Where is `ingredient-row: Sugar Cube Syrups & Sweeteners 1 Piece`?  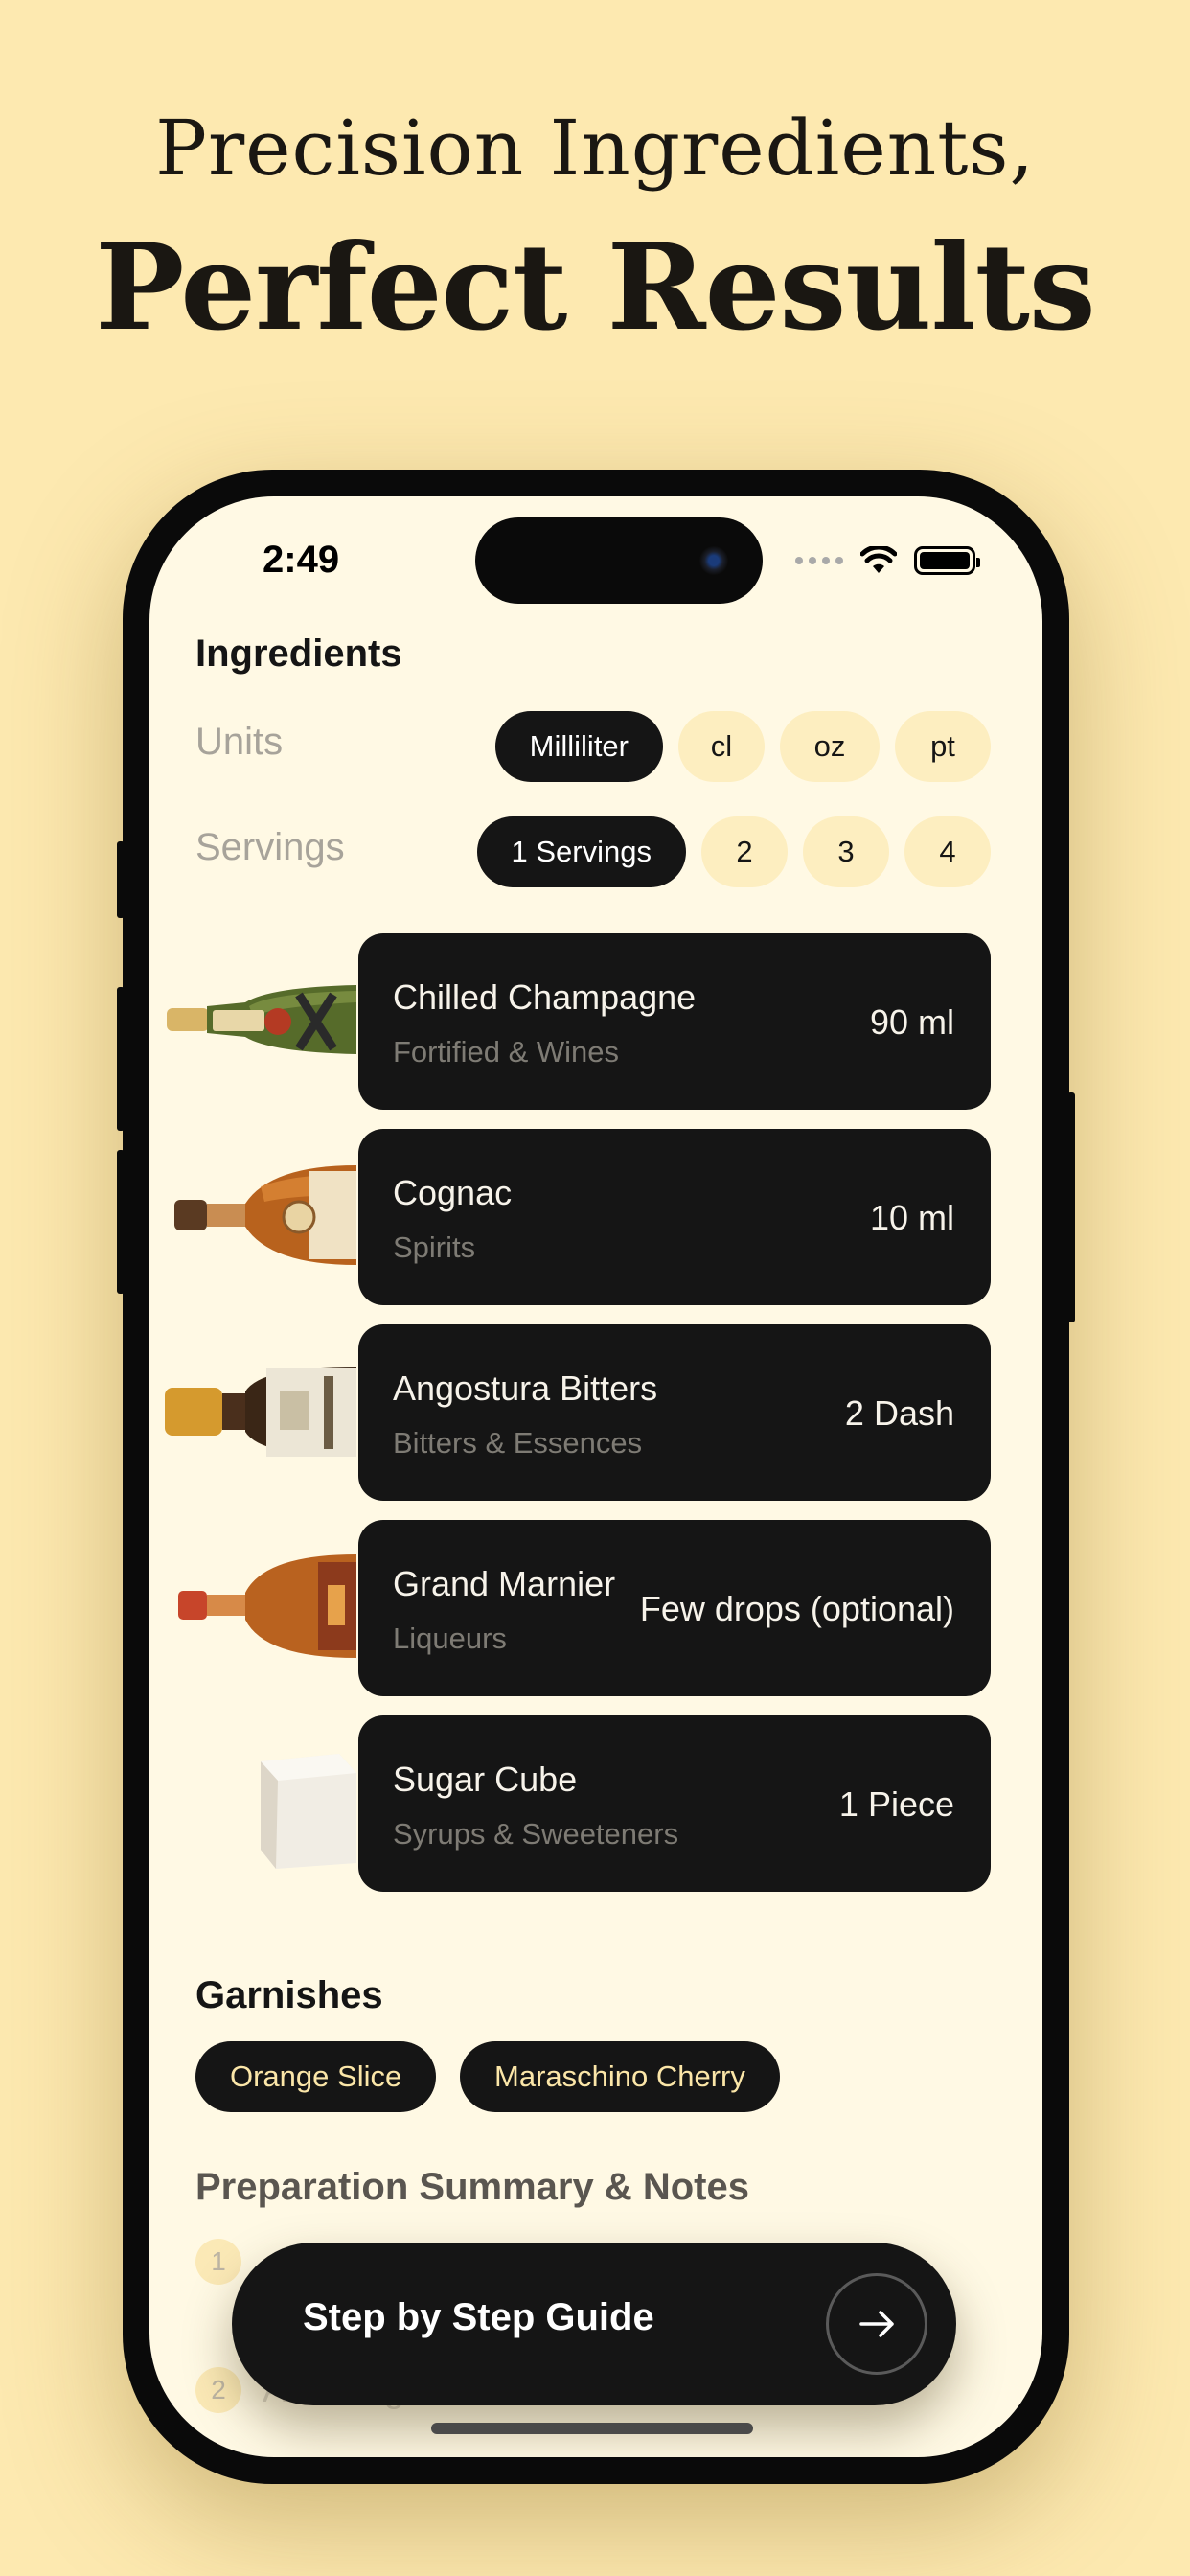
ingredient-row: Sugar Cube Syrups & Sweeteners 1 Piece is located at coordinates (595, 1803).